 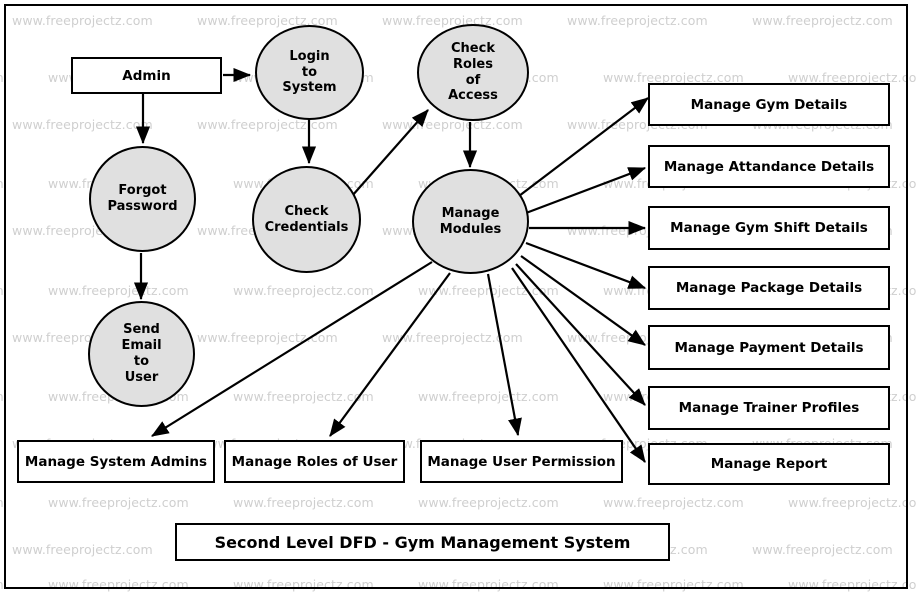 I want to click on module-manage-report-label: Manage Report, so click(x=769, y=464).